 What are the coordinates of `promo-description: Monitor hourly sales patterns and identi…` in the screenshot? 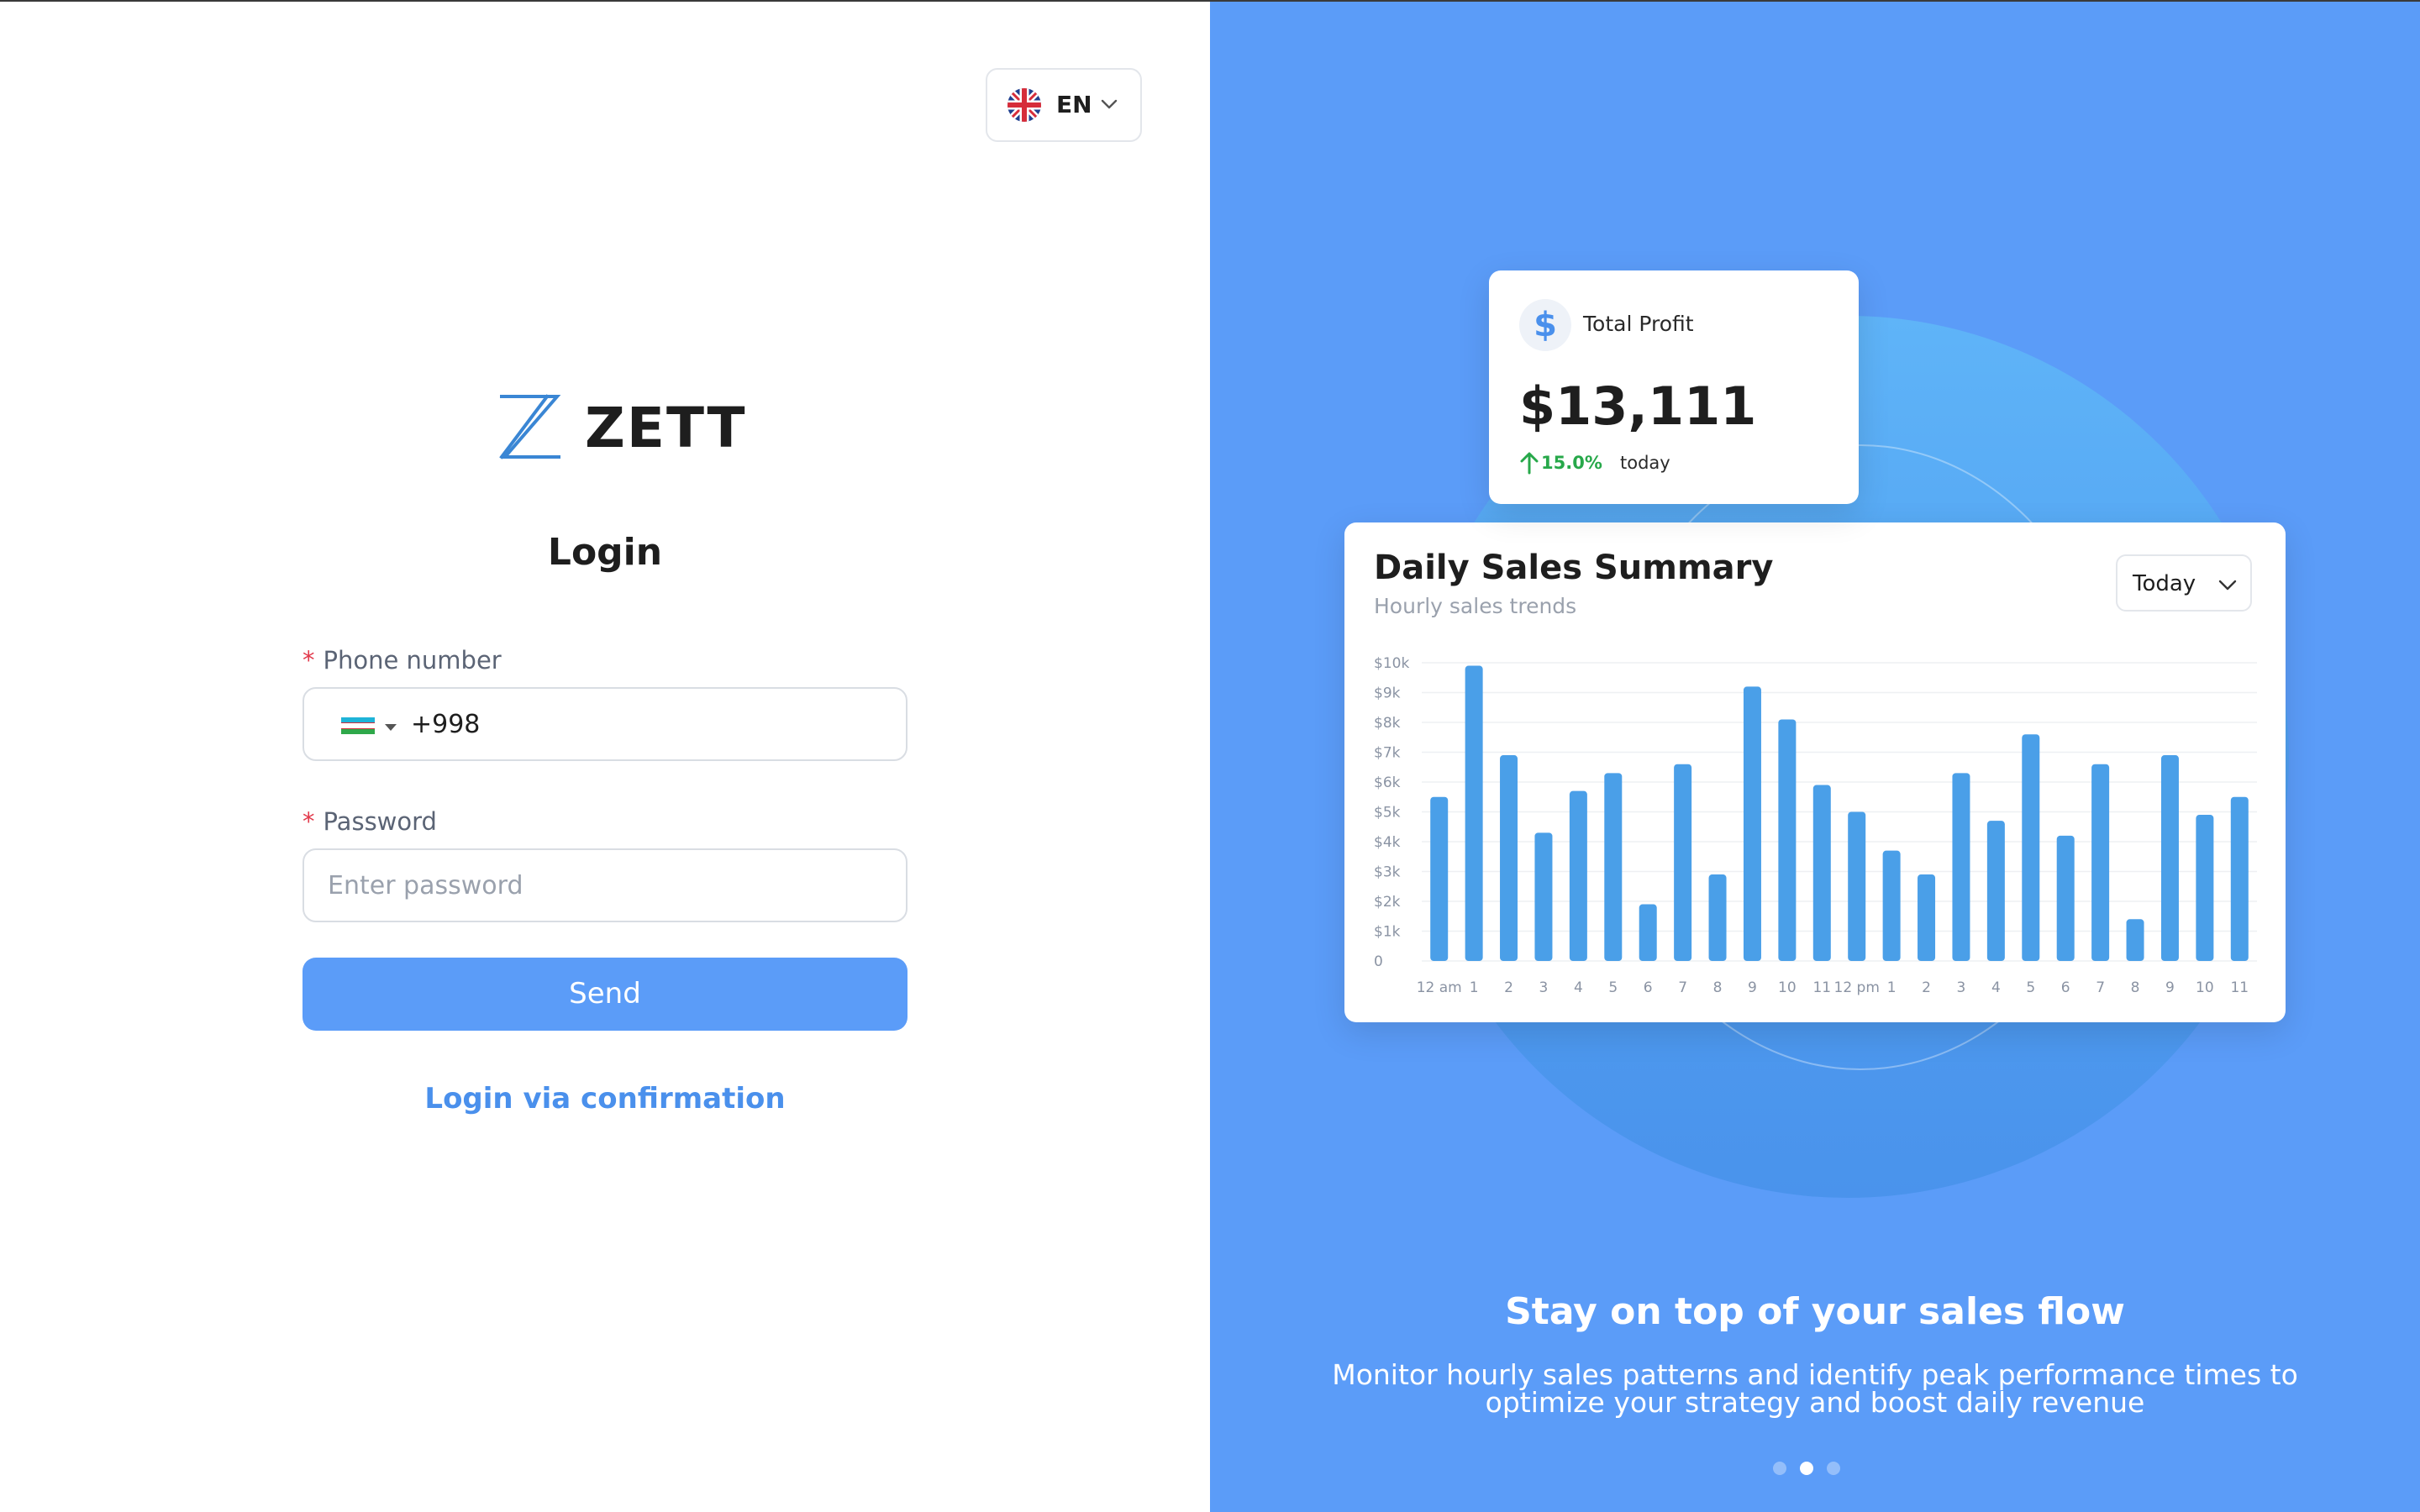 It's located at (1815, 1388).